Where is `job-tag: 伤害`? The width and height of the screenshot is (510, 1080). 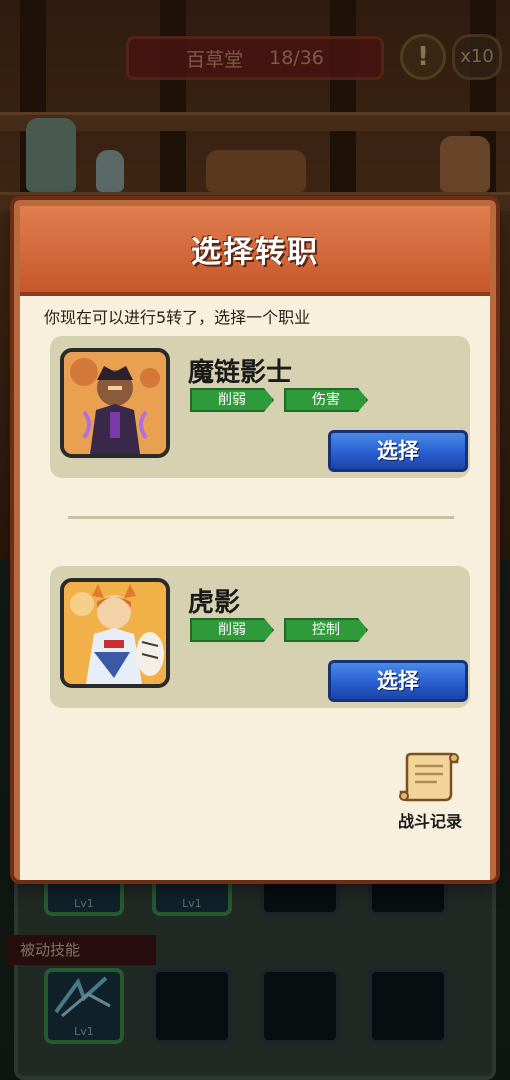 job-tag: 伤害 is located at coordinates (326, 400).